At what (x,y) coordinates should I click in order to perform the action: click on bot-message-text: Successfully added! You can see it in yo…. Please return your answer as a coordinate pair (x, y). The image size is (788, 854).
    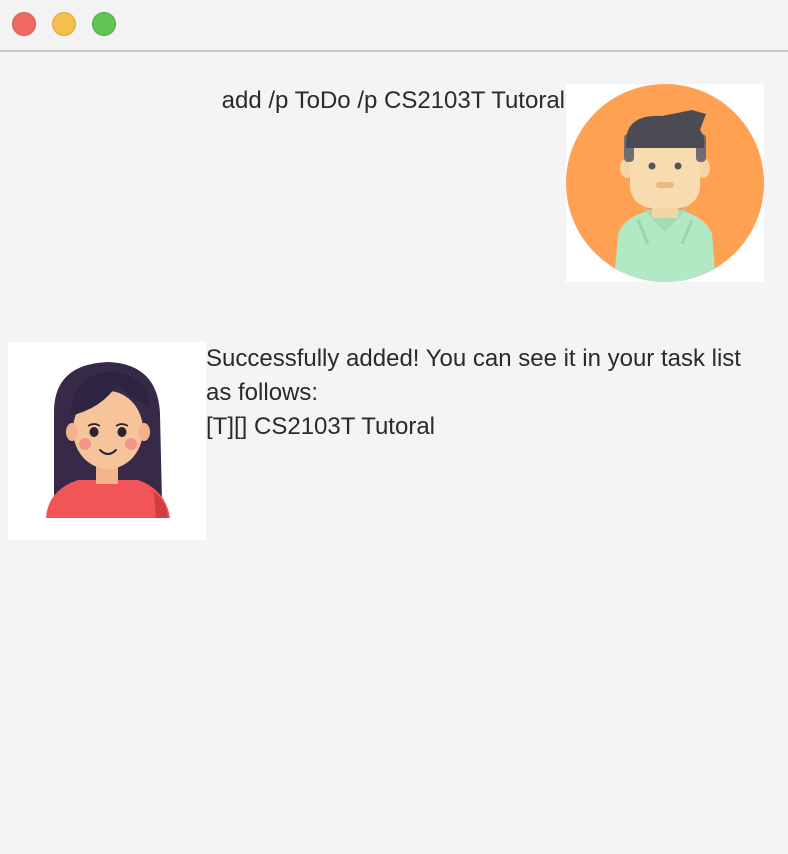
    Looking at the image, I should click on (473, 392).